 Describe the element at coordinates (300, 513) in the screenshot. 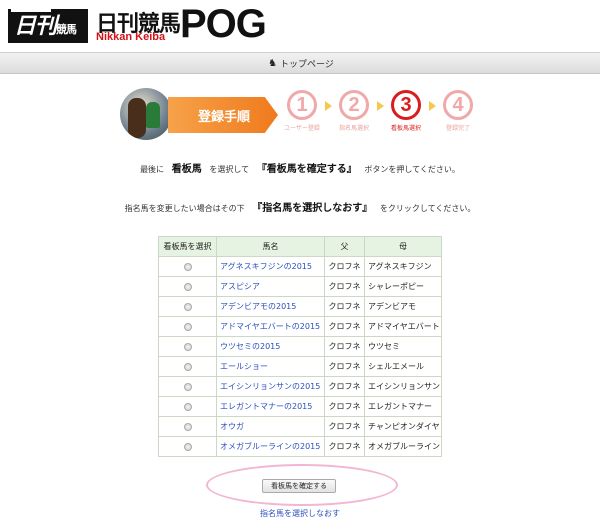

I see `reselect-link: 指名馬を選択しなおす` at that location.